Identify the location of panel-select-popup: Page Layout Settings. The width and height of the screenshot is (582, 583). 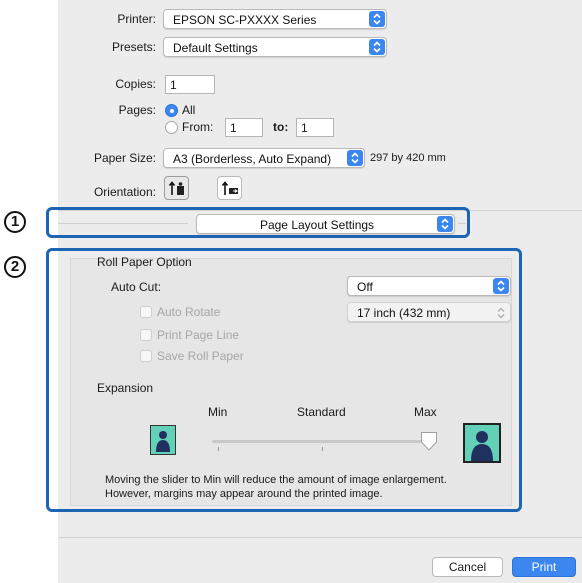
(325, 224).